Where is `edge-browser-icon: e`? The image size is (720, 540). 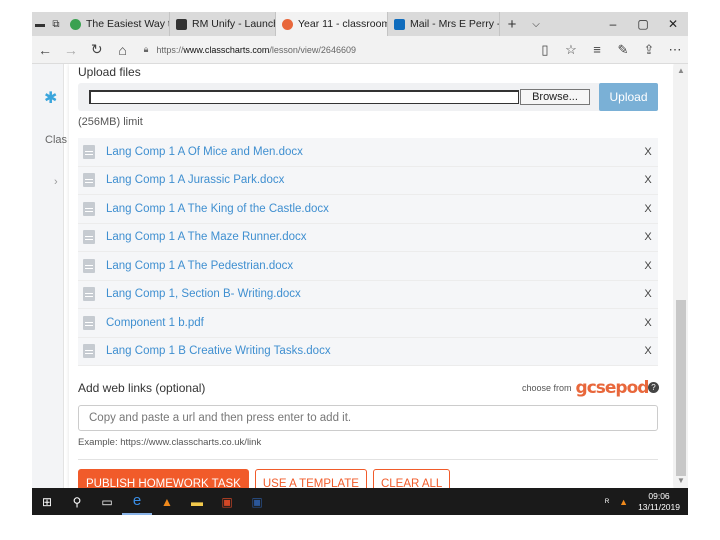 edge-browser-icon: e is located at coordinates (137, 501).